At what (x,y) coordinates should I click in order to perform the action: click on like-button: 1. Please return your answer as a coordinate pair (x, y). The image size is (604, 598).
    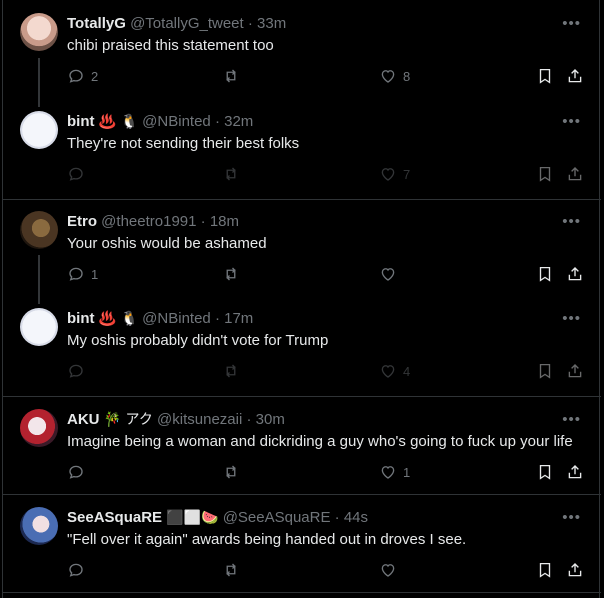
    Looking at the image, I should click on (394, 472).